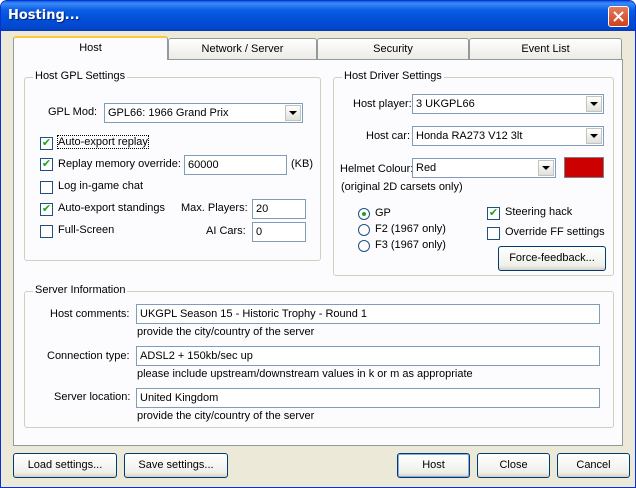 This screenshot has width=636, height=488. What do you see at coordinates (593, 465) in the screenshot?
I see `cancel-button: Cancel` at bounding box center [593, 465].